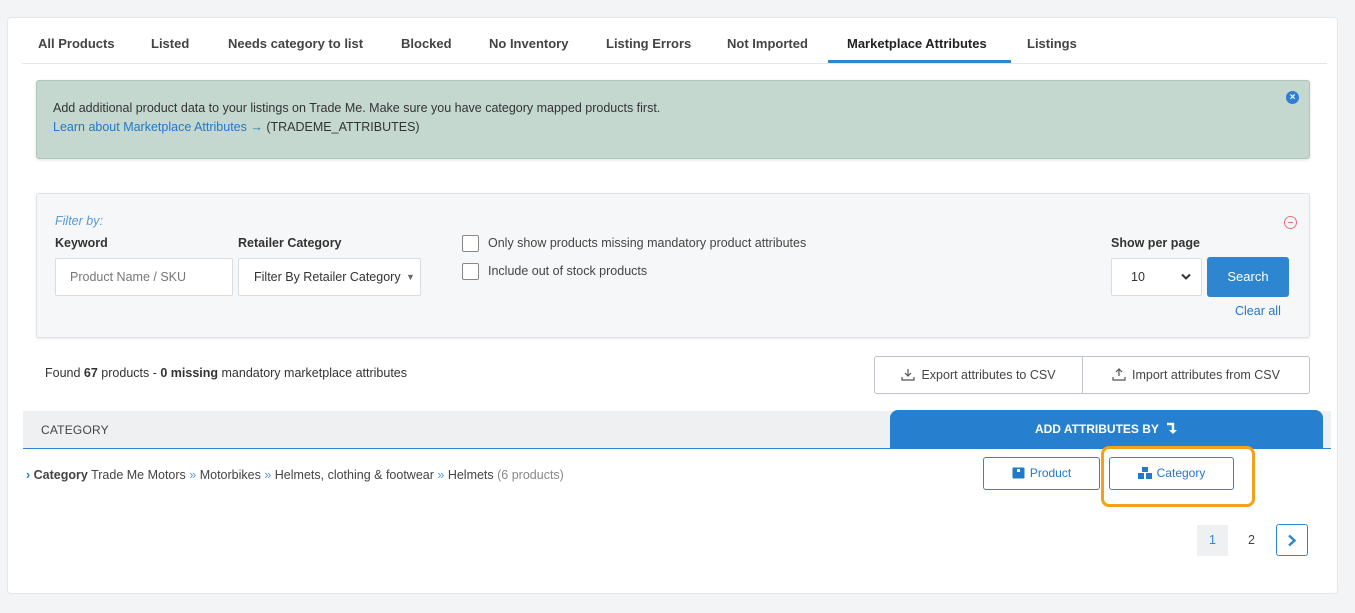  Describe the element at coordinates (568, 271) in the screenshot. I see `out-of-stock-label: Include out of stock products` at that location.